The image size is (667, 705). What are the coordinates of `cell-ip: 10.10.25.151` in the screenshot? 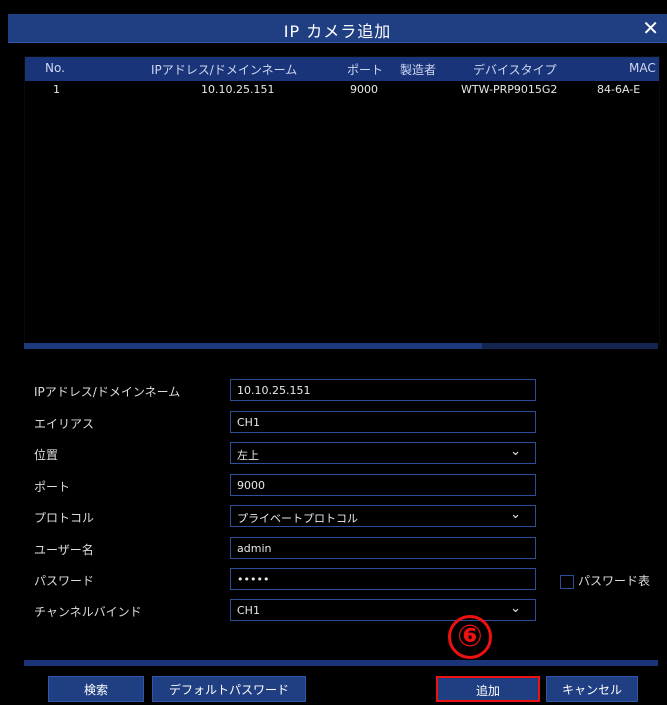 It's located at (238, 89).